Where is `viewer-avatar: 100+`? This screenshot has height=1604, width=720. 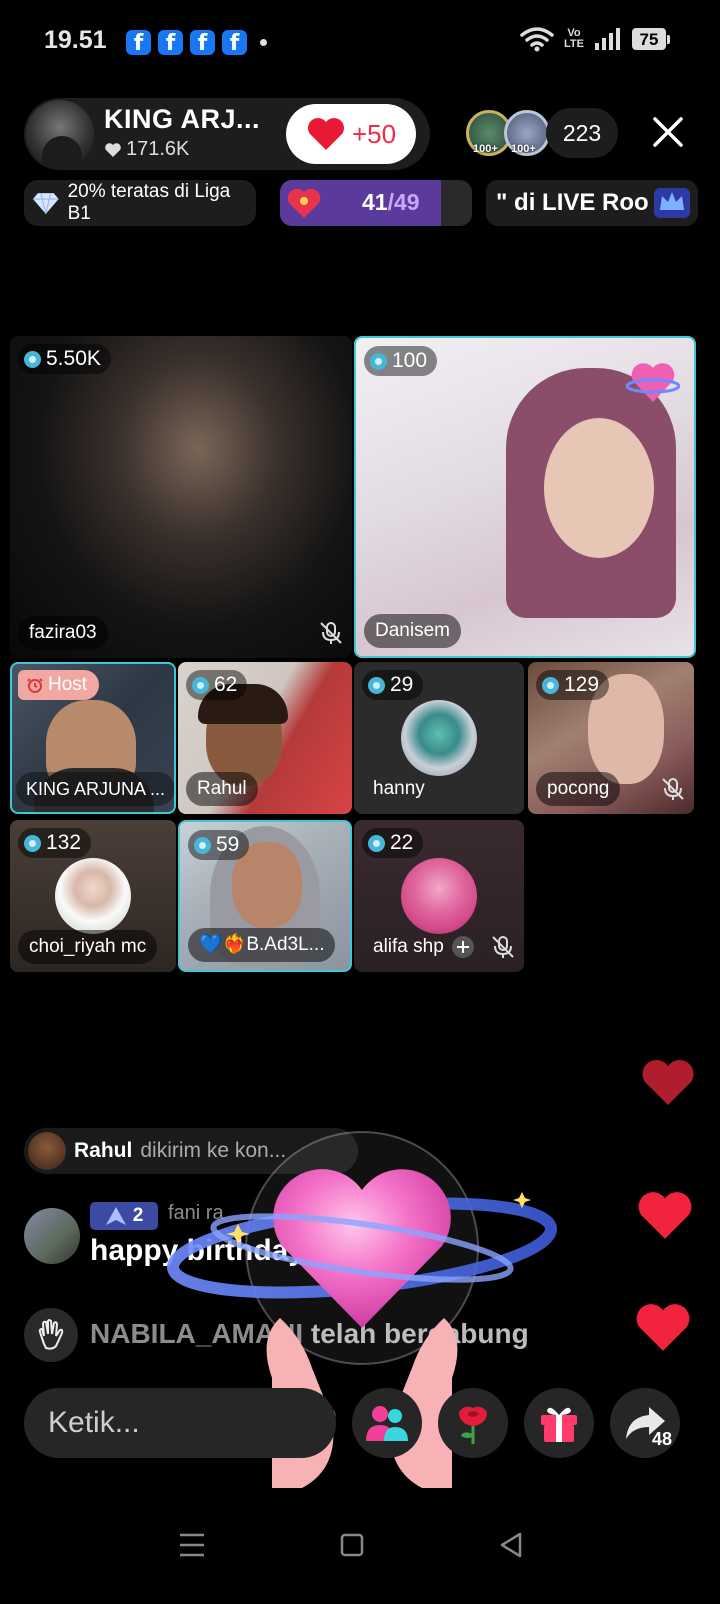 viewer-avatar: 100+ is located at coordinates (527, 133).